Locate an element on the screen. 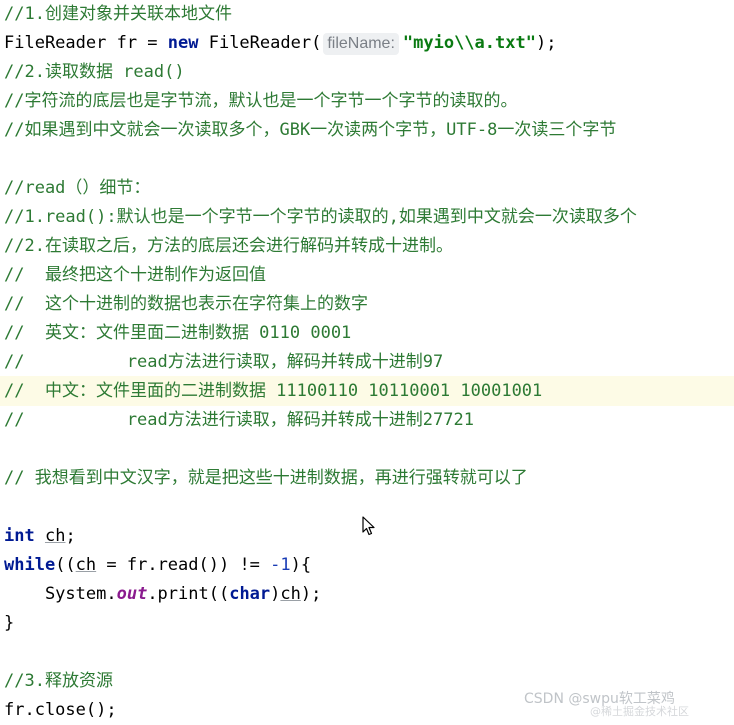  code-line-15: // read方法进行读取，解码并转成十进制27721 is located at coordinates (239, 420).